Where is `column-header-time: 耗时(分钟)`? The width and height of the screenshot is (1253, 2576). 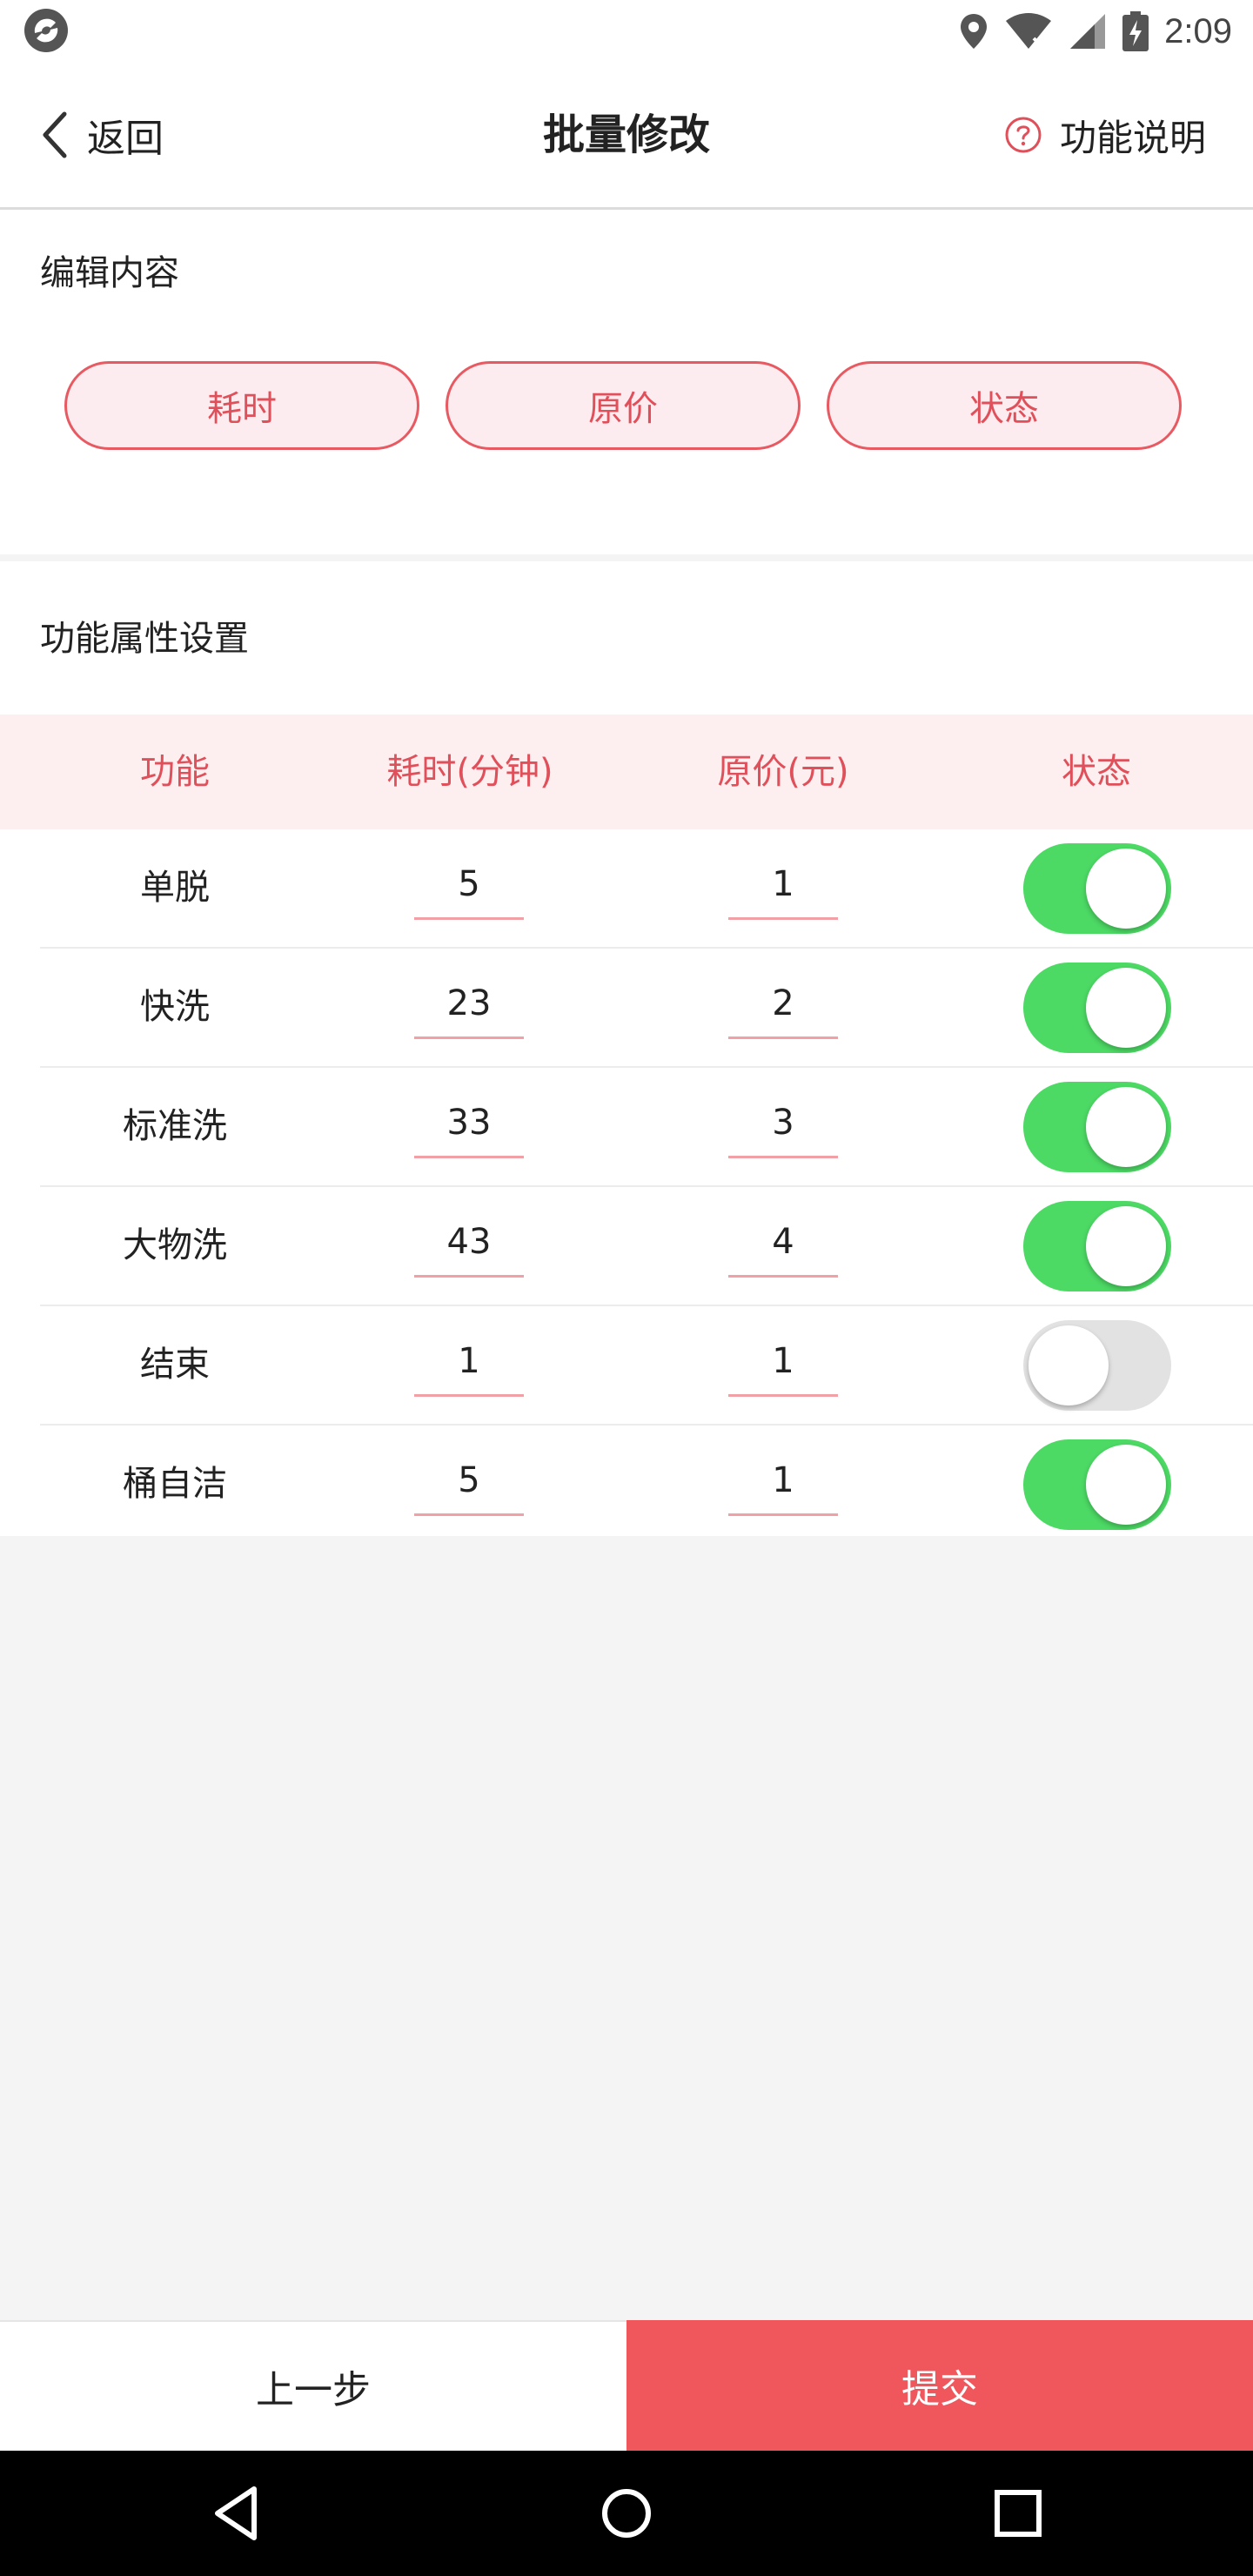
column-header-time: 耗时(分钟) is located at coordinates (470, 772).